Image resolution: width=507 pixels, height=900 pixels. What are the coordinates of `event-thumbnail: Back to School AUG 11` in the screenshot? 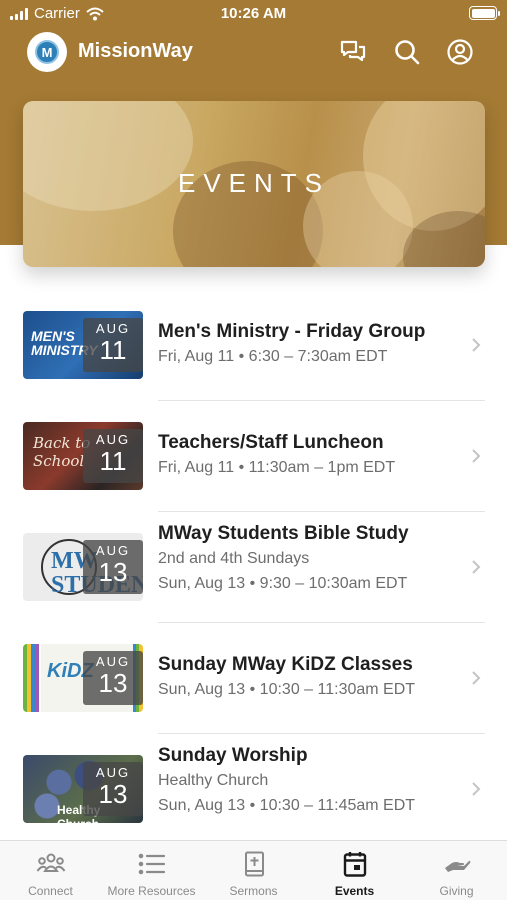 It's located at (83, 456).